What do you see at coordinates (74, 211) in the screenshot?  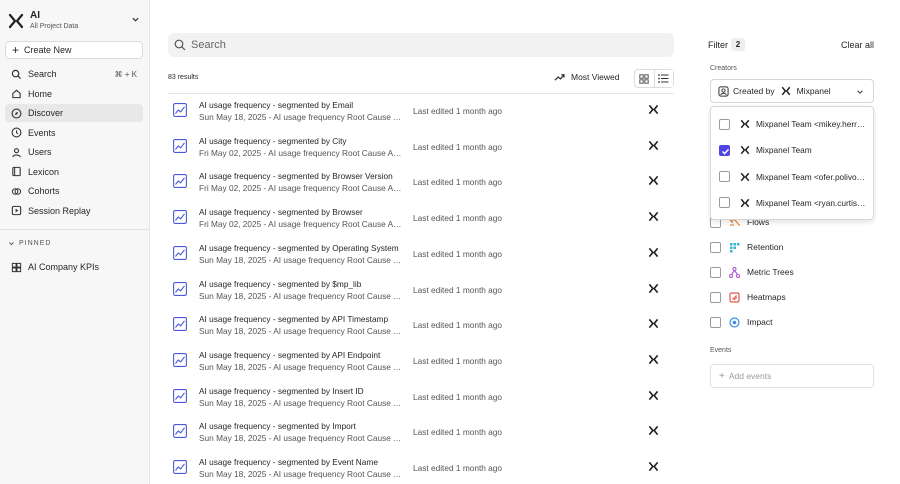 I see `sidebar-item-session-replay: Session Replay` at bounding box center [74, 211].